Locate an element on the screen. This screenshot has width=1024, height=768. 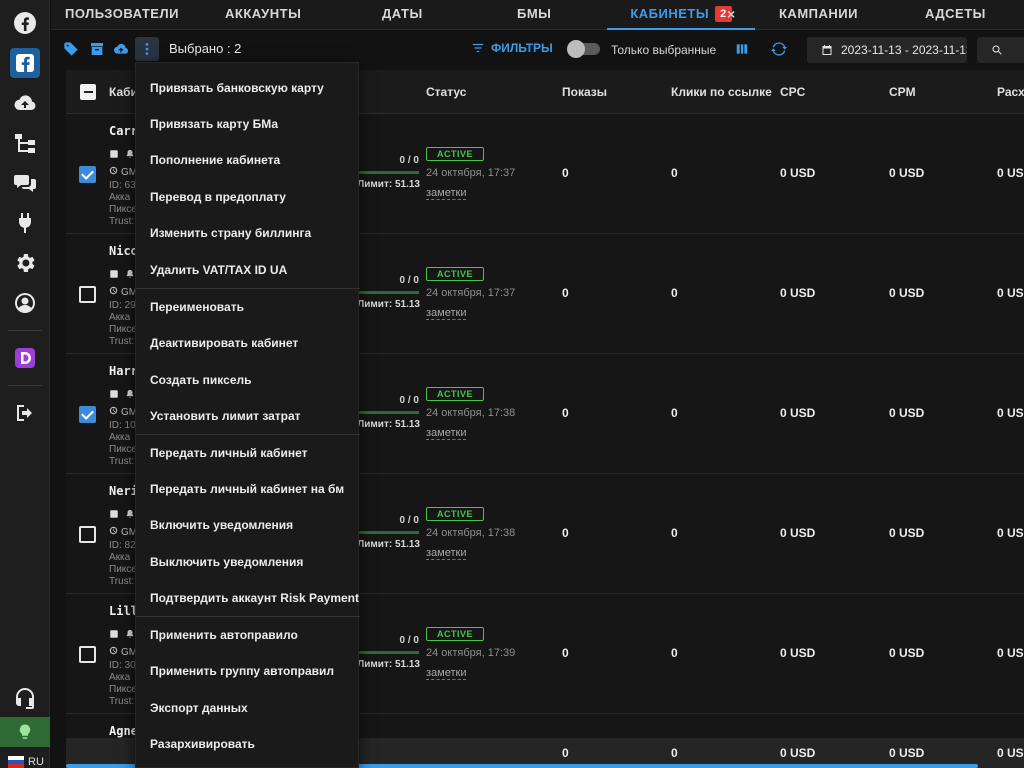
user-circle-icon is located at coordinates (25, 303).